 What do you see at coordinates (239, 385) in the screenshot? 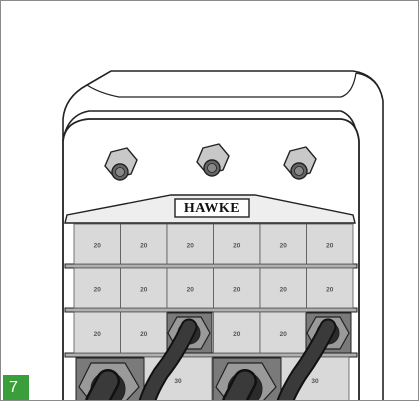
I see `cable-d-fill` at bounding box center [239, 385].